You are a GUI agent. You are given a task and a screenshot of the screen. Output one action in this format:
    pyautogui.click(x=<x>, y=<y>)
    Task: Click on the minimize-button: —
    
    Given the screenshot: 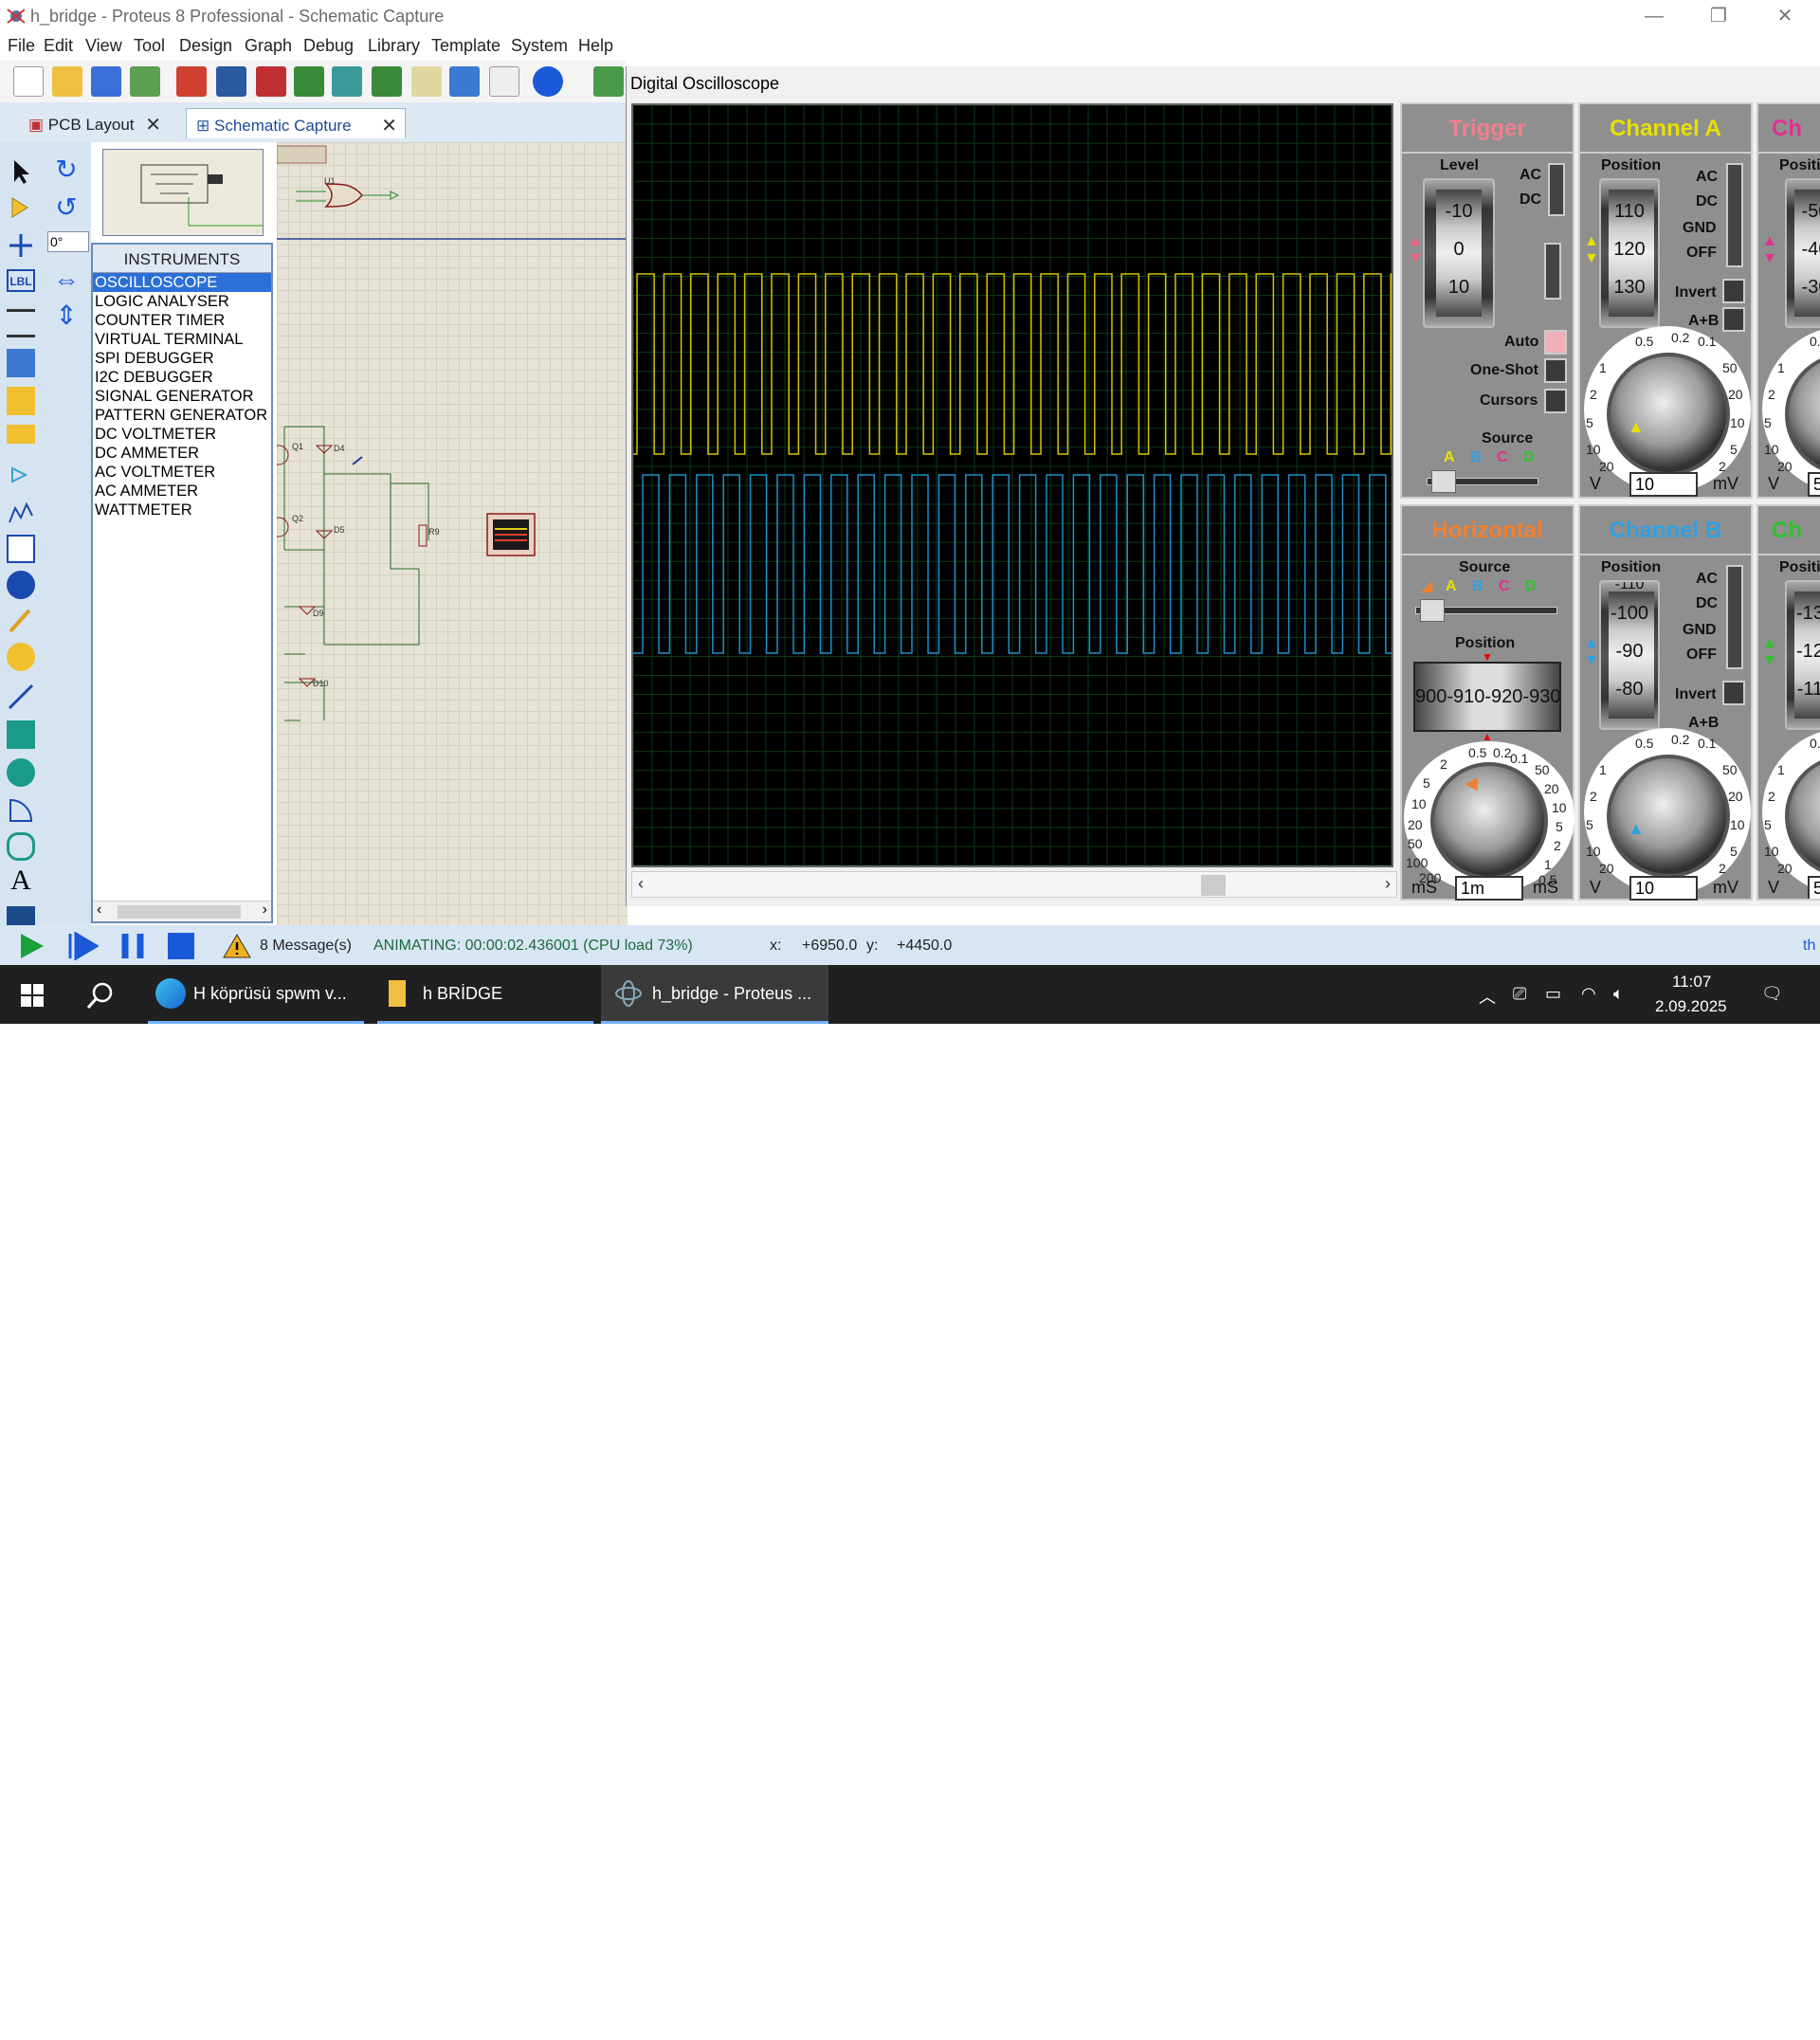 What is the action you would take?
    pyautogui.click(x=1654, y=16)
    